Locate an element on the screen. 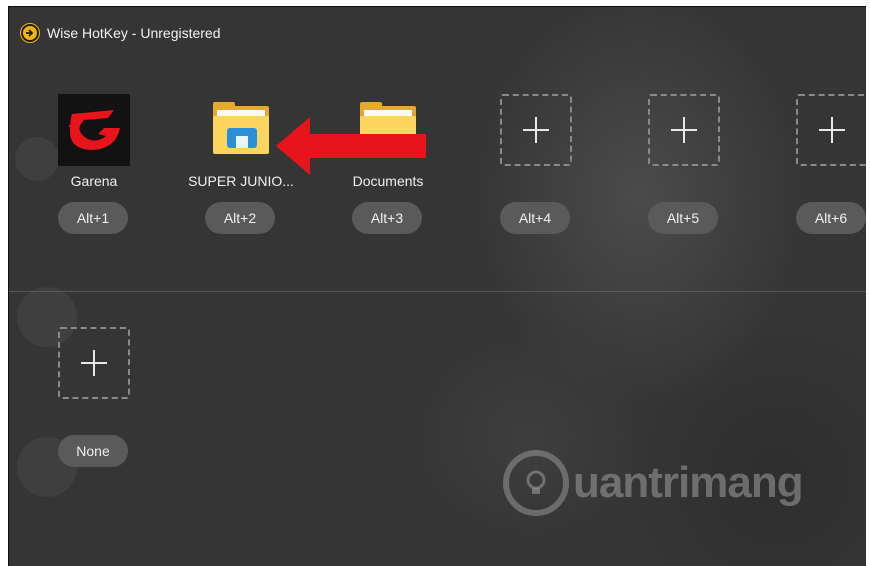 The width and height of the screenshot is (870, 566). row-divider is located at coordinates (437, 291).